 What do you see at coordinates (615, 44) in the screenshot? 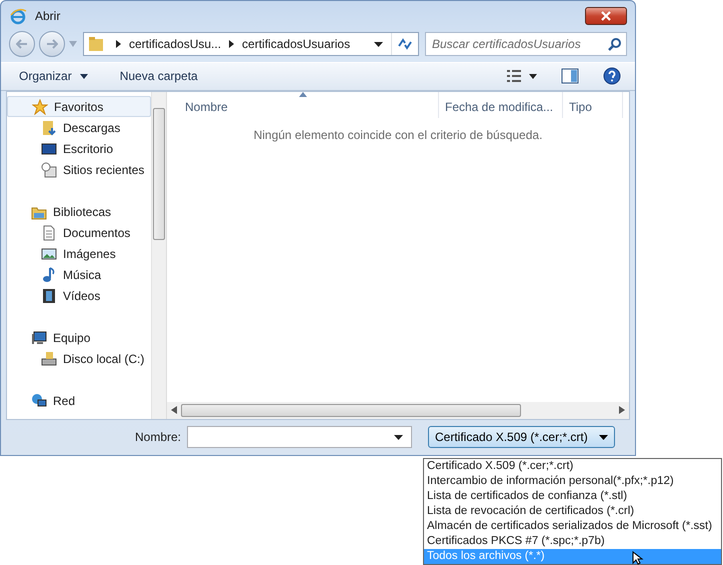
I see `search-icon` at bounding box center [615, 44].